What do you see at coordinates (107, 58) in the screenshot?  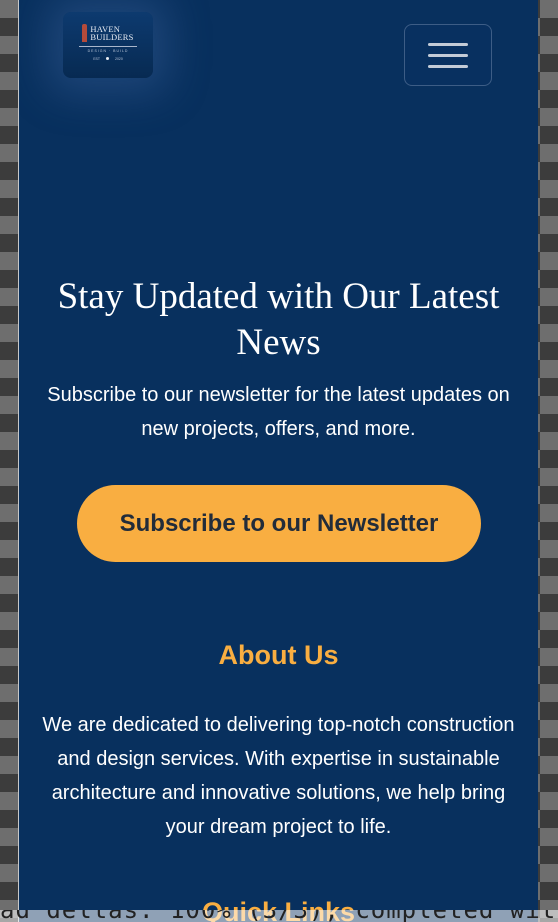 I see `logo-dot-icon` at bounding box center [107, 58].